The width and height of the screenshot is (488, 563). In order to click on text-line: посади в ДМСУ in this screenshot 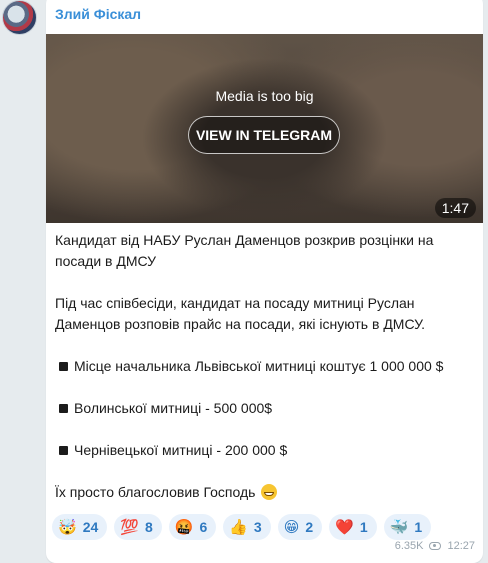, I will do `click(106, 261)`.